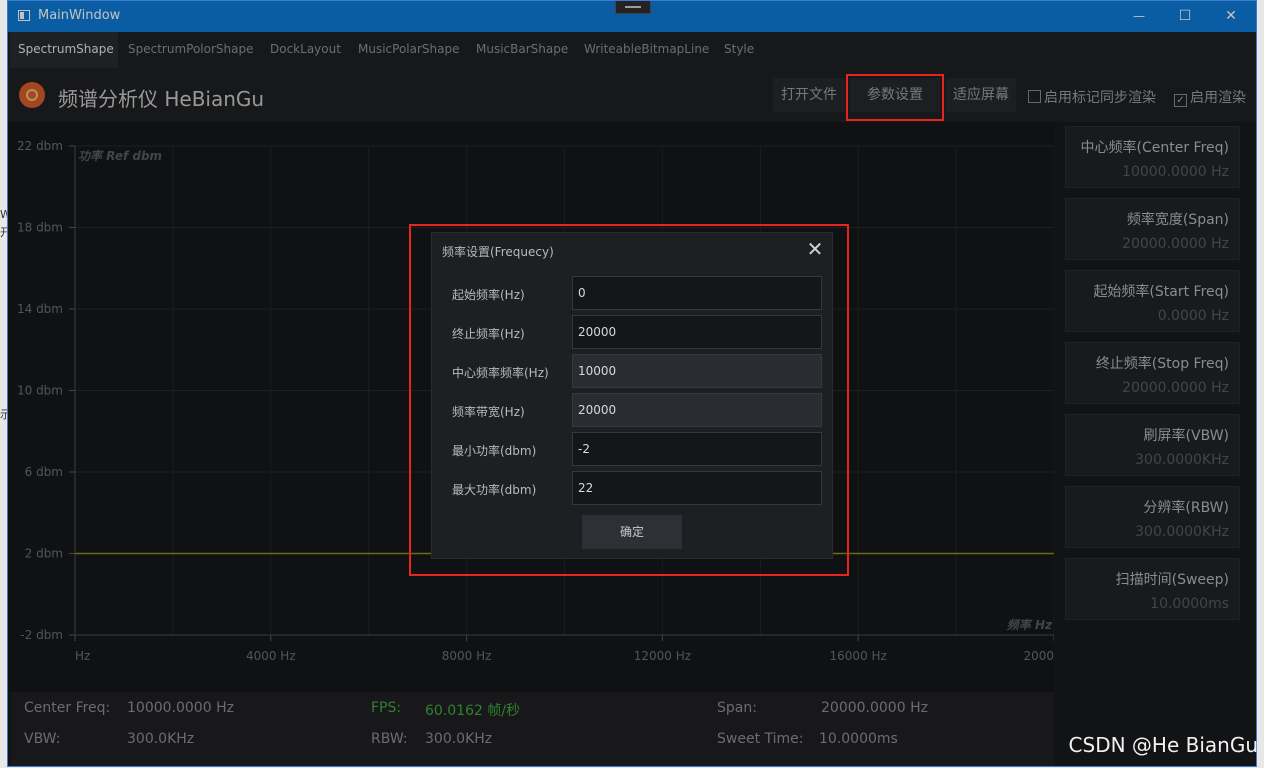 Image resolution: width=1264 pixels, height=768 pixels. I want to click on highlight-params-button, so click(895, 97).